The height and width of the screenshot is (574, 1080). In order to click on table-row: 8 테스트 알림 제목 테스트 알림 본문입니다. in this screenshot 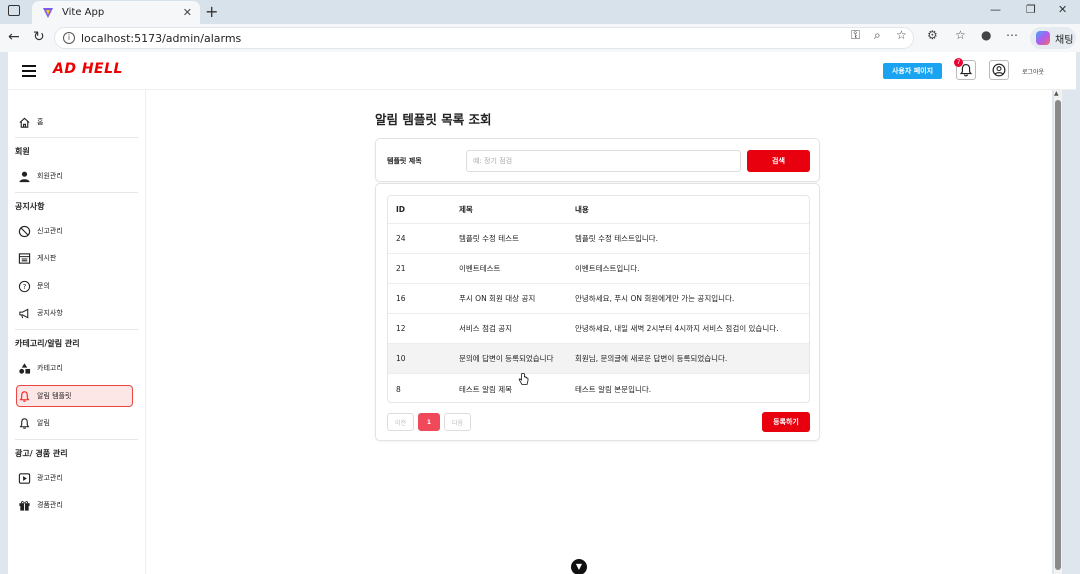, I will do `click(598, 388)`.